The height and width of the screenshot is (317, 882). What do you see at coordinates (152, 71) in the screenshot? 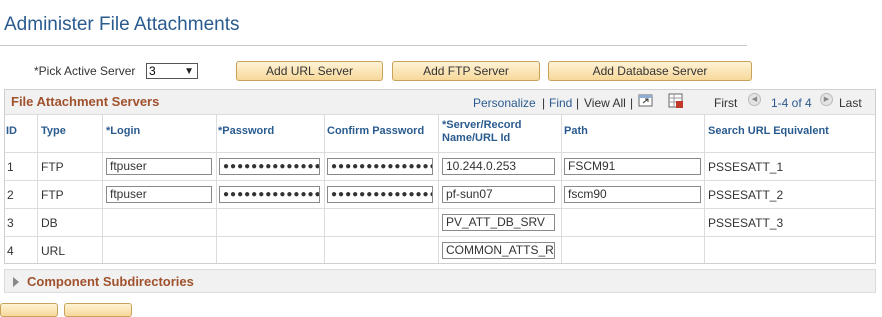
I see `pick-server-value: 3` at bounding box center [152, 71].